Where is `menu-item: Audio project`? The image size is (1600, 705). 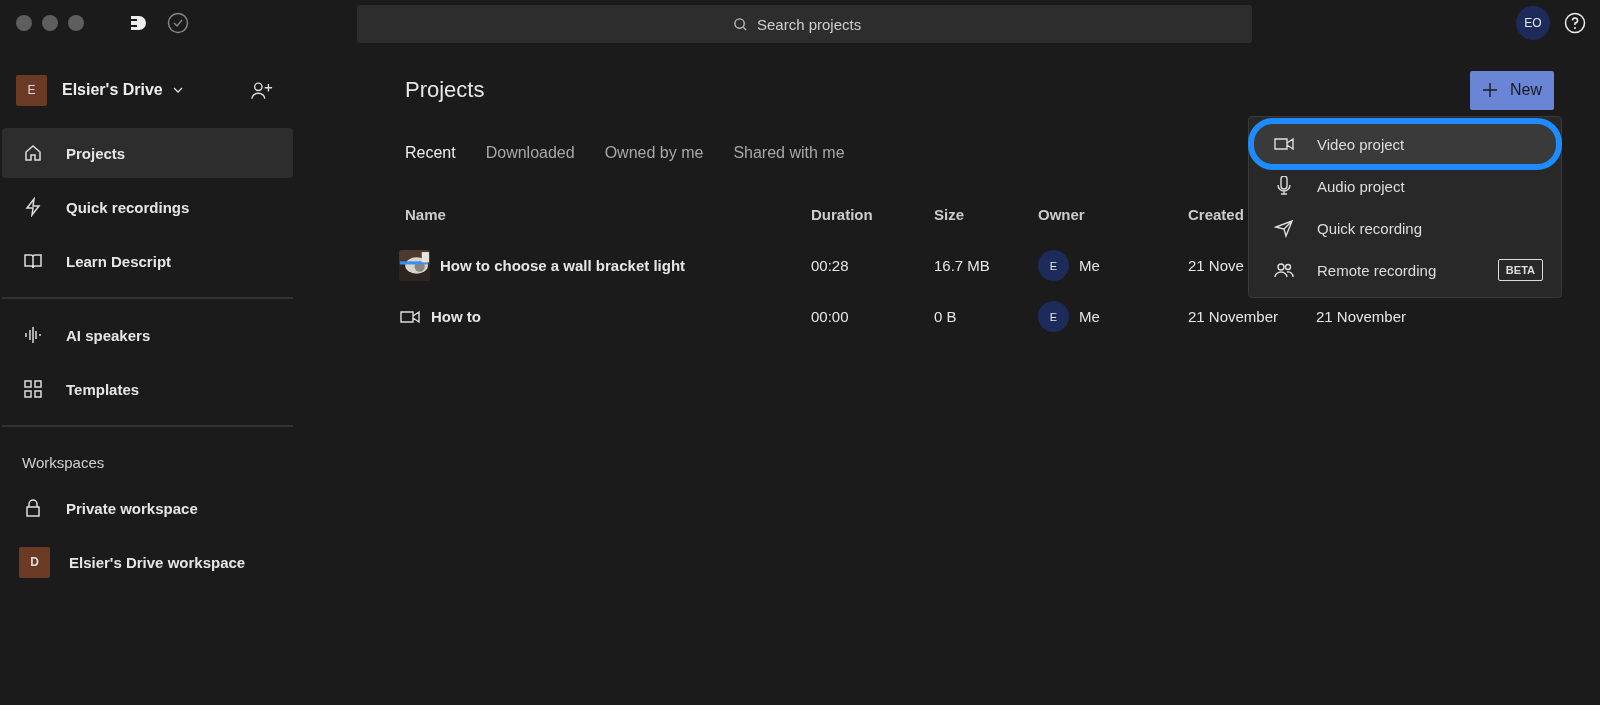 menu-item: Audio project is located at coordinates (1405, 186).